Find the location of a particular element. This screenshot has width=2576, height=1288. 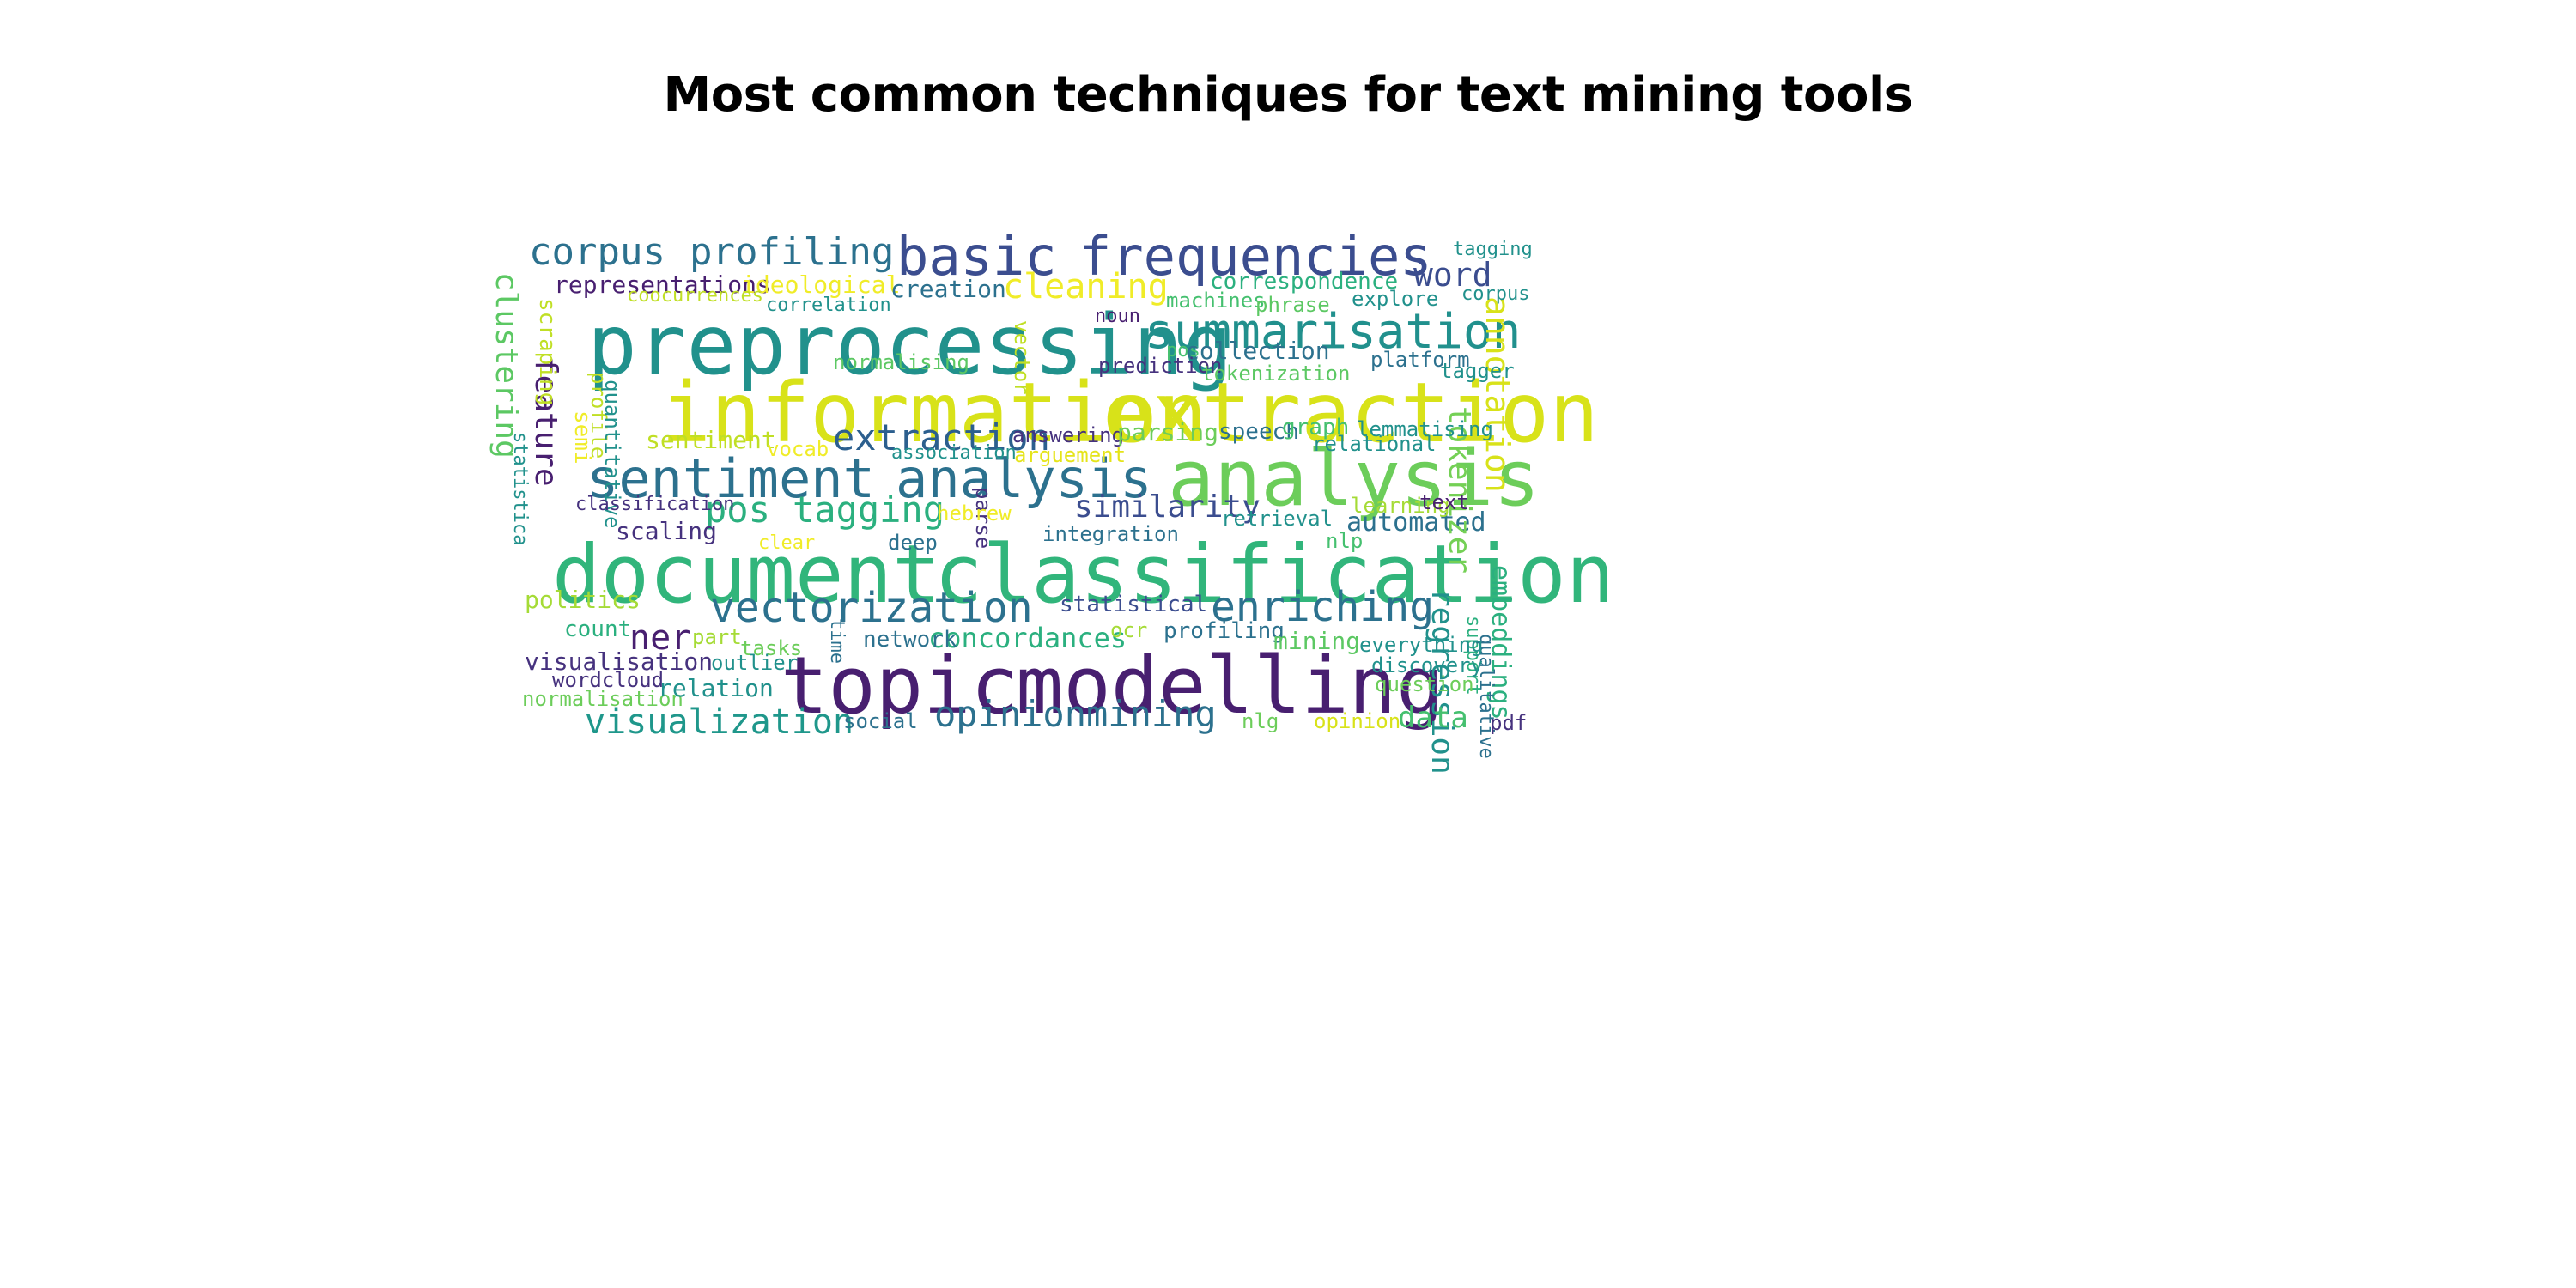

wordcloud-word: cleaning is located at coordinates (1086, 287).